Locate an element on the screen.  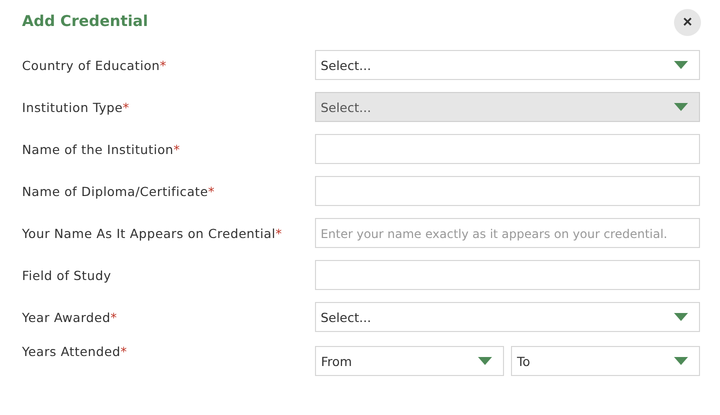
select-field: To is located at coordinates (605, 361).